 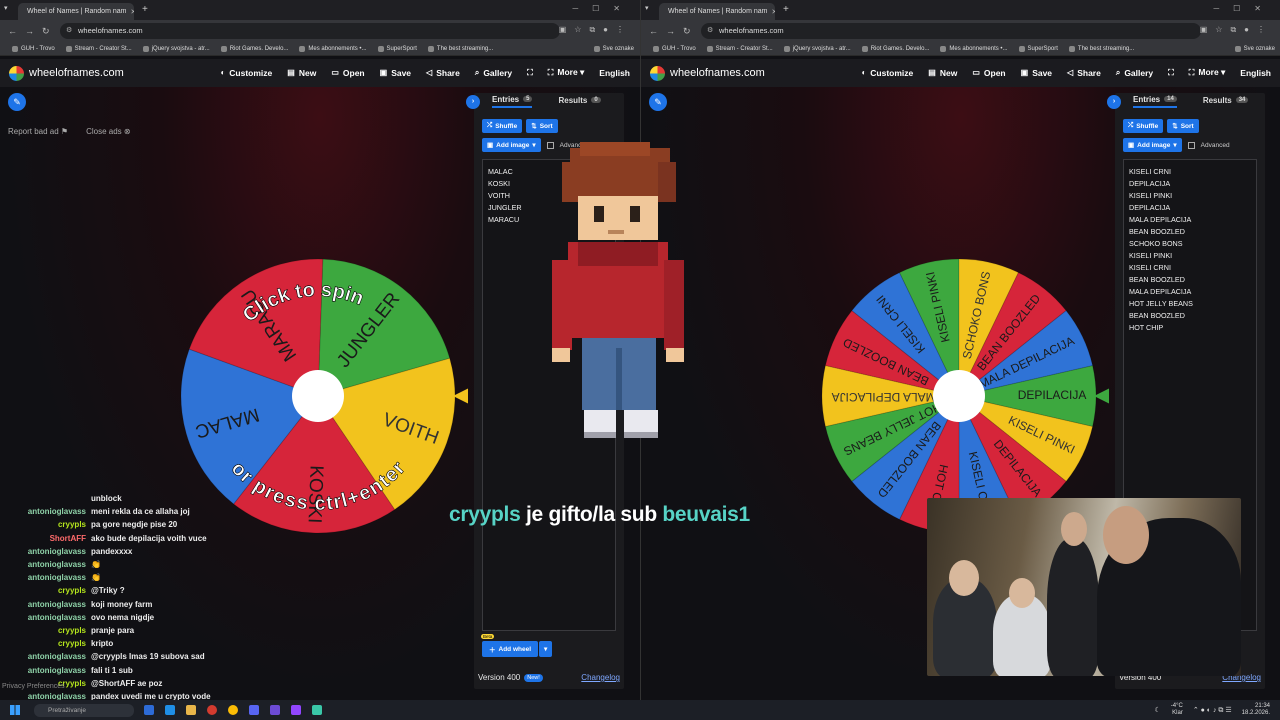 What do you see at coordinates (149, 710) in the screenshot?
I see `task-view-icon` at bounding box center [149, 710].